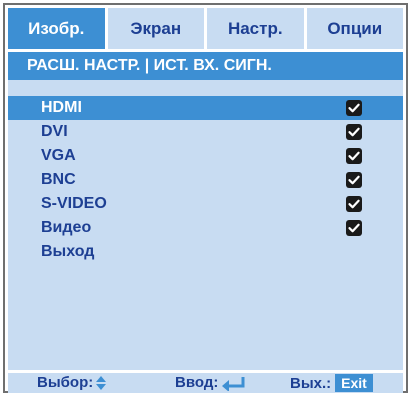  What do you see at coordinates (311, 383) in the screenshot?
I see `exit-hint-label: Вых.:` at bounding box center [311, 383].